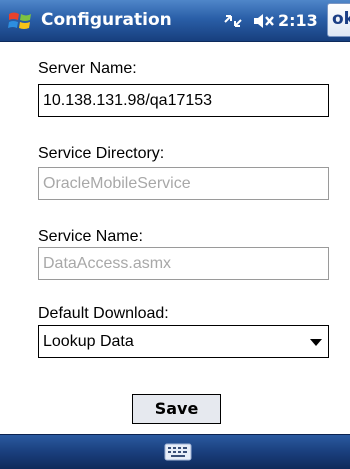  I want to click on service-name-input: DataAccess.asmx, so click(183, 263).